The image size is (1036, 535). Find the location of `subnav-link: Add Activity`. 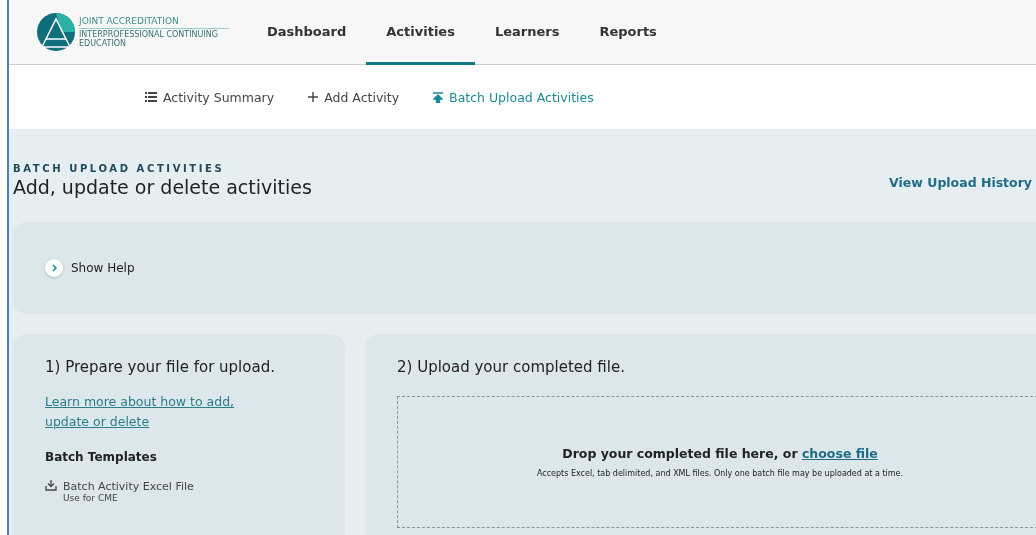

subnav-link: Add Activity is located at coordinates (354, 97).